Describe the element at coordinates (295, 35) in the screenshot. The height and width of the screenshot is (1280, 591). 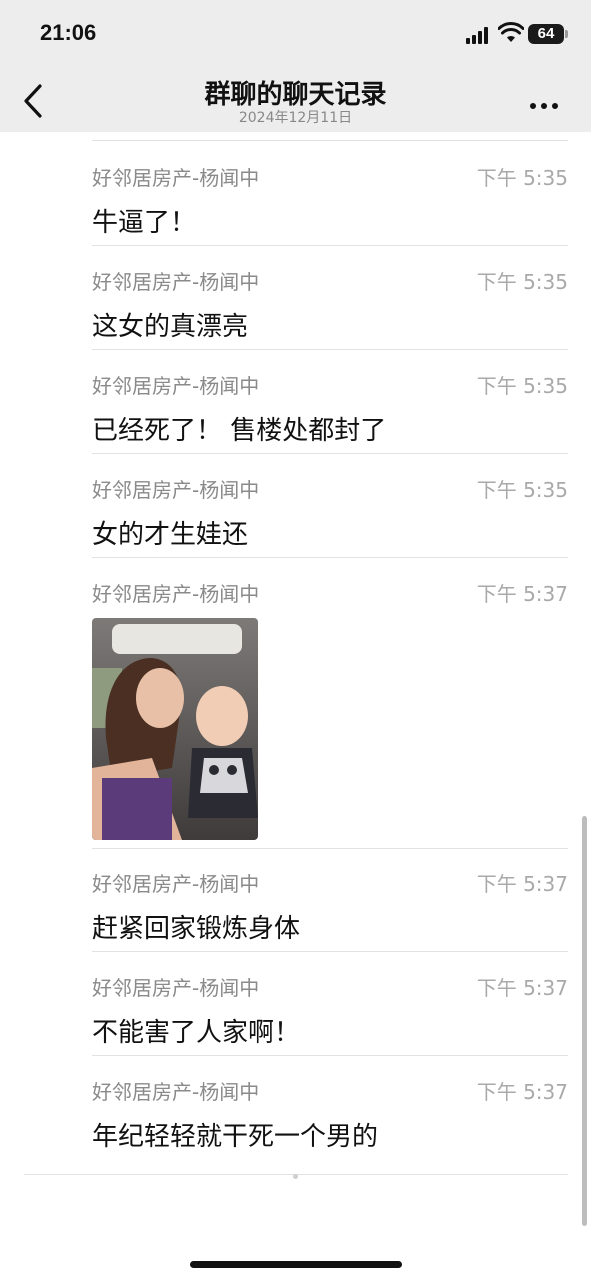
I see `status-bar: 21:06 64` at that location.